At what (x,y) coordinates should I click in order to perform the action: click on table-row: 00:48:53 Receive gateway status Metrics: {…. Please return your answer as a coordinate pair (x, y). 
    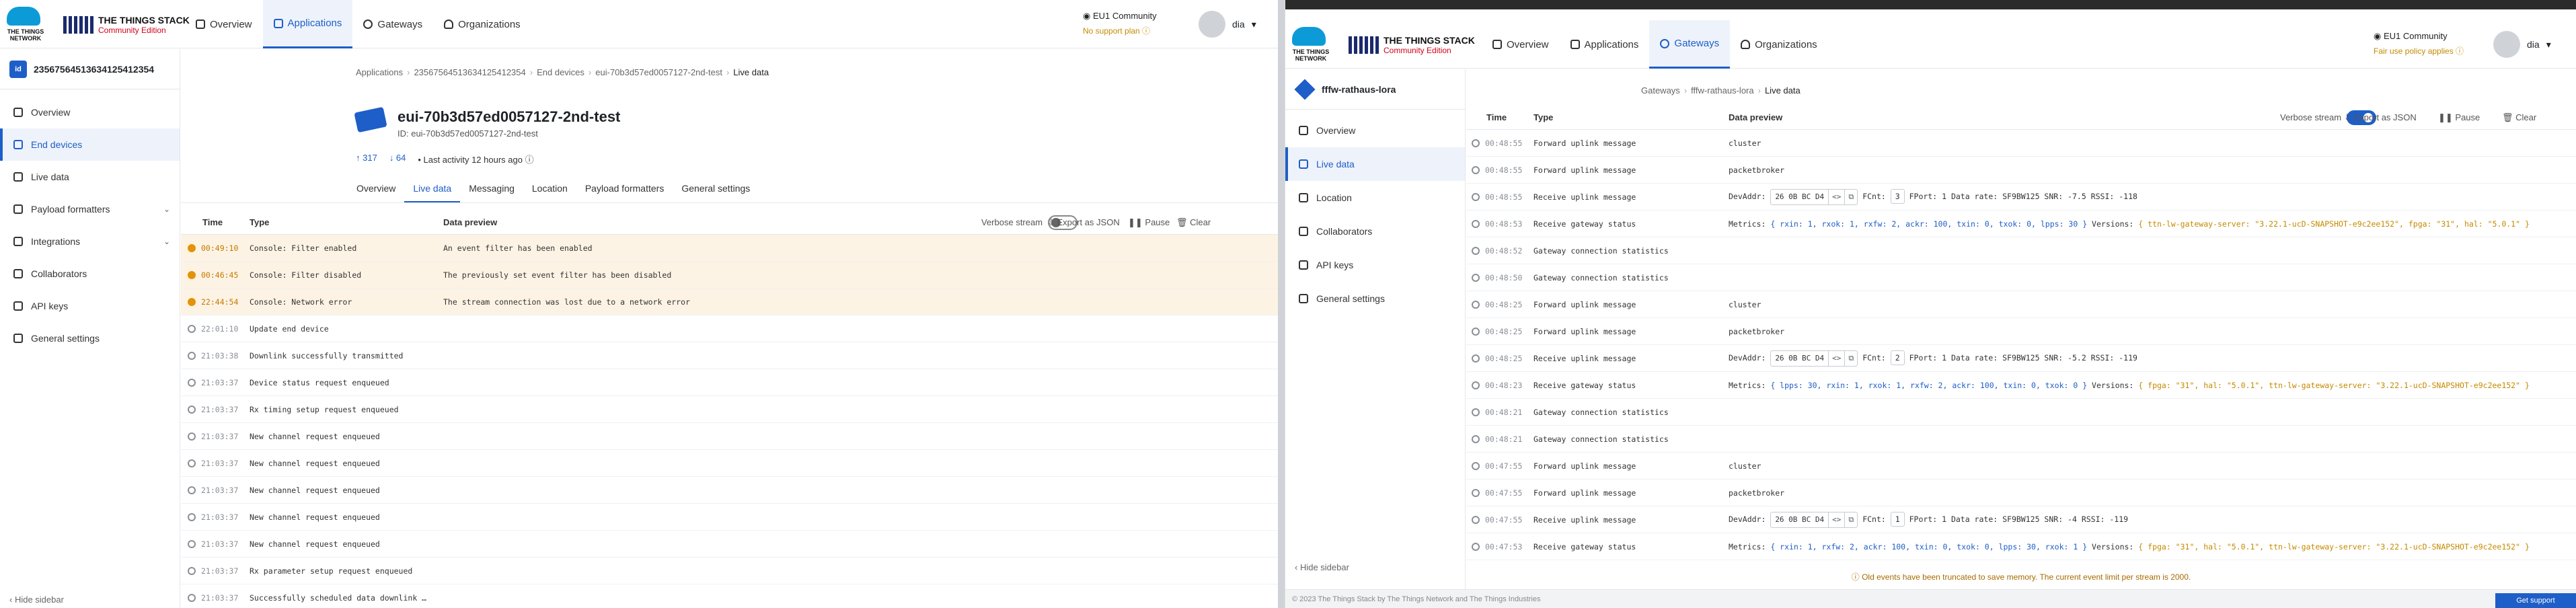
    Looking at the image, I should click on (2021, 224).